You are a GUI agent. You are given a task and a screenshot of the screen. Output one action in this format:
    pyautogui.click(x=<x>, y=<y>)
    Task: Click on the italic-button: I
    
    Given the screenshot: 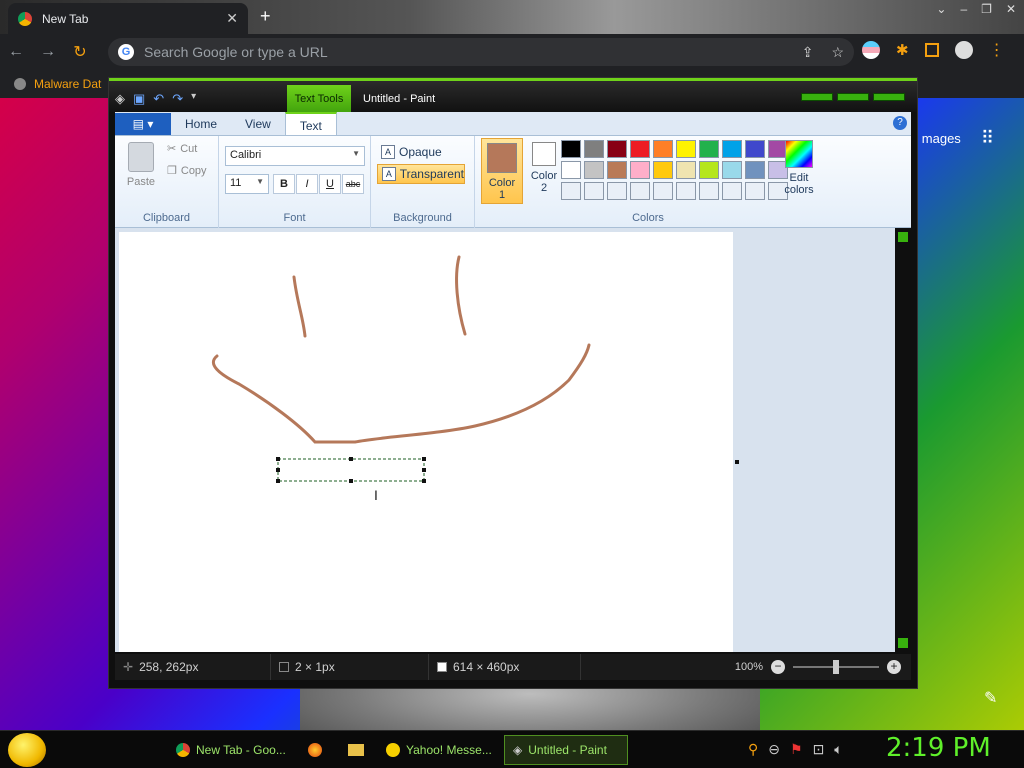 What is the action you would take?
    pyautogui.click(x=307, y=184)
    